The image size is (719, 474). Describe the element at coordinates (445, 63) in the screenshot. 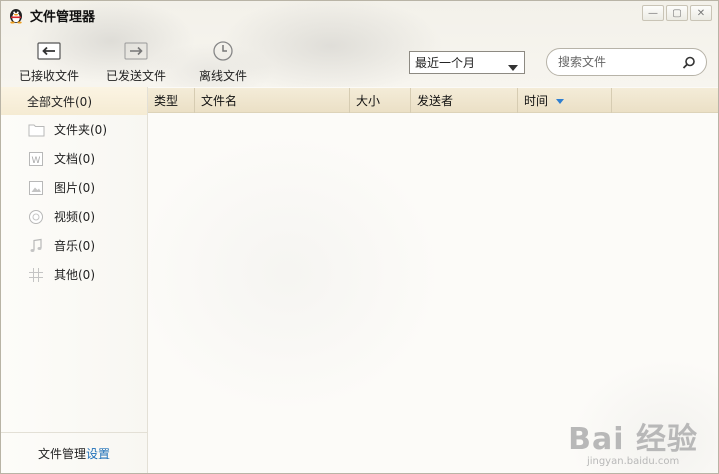

I see `time-range-value: 最近一个月` at that location.